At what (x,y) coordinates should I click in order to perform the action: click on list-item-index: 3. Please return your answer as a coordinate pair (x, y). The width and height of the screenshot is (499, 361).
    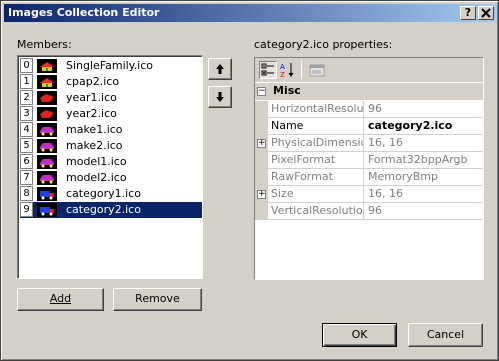
    Looking at the image, I should click on (26, 113).